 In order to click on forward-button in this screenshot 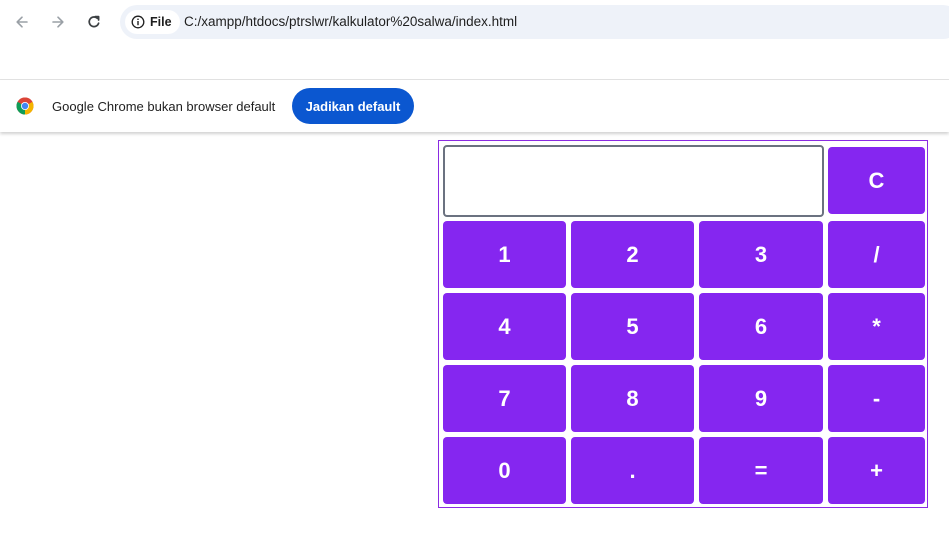, I will do `click(58, 22)`.